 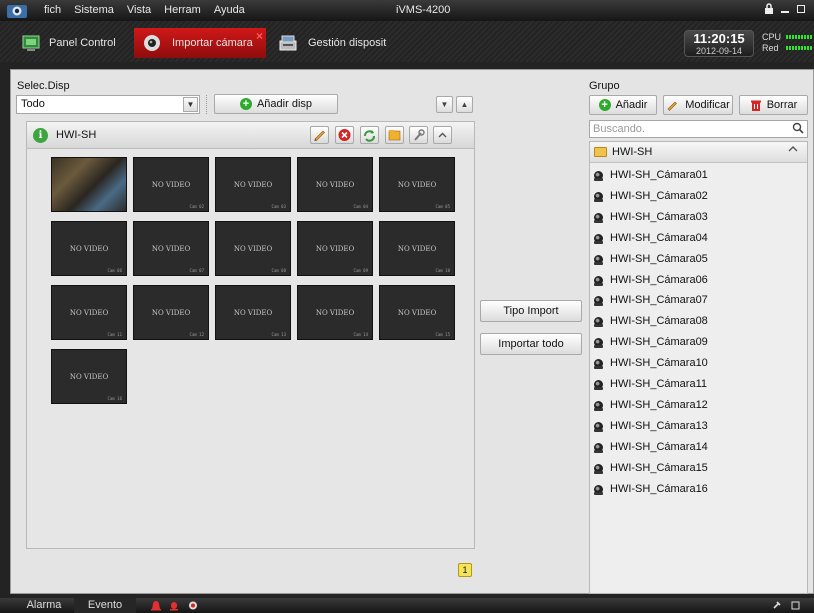 I want to click on collapse-all-icon: ▲, so click(x=464, y=104).